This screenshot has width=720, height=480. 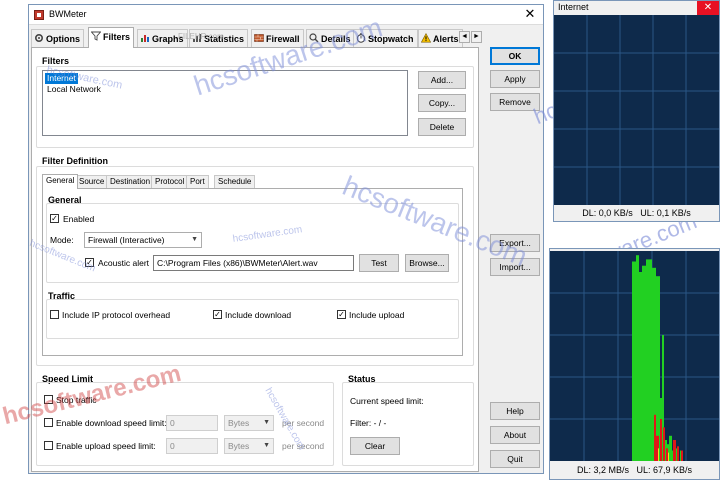 I want to click on tab-details: Details, so click(x=330, y=38).